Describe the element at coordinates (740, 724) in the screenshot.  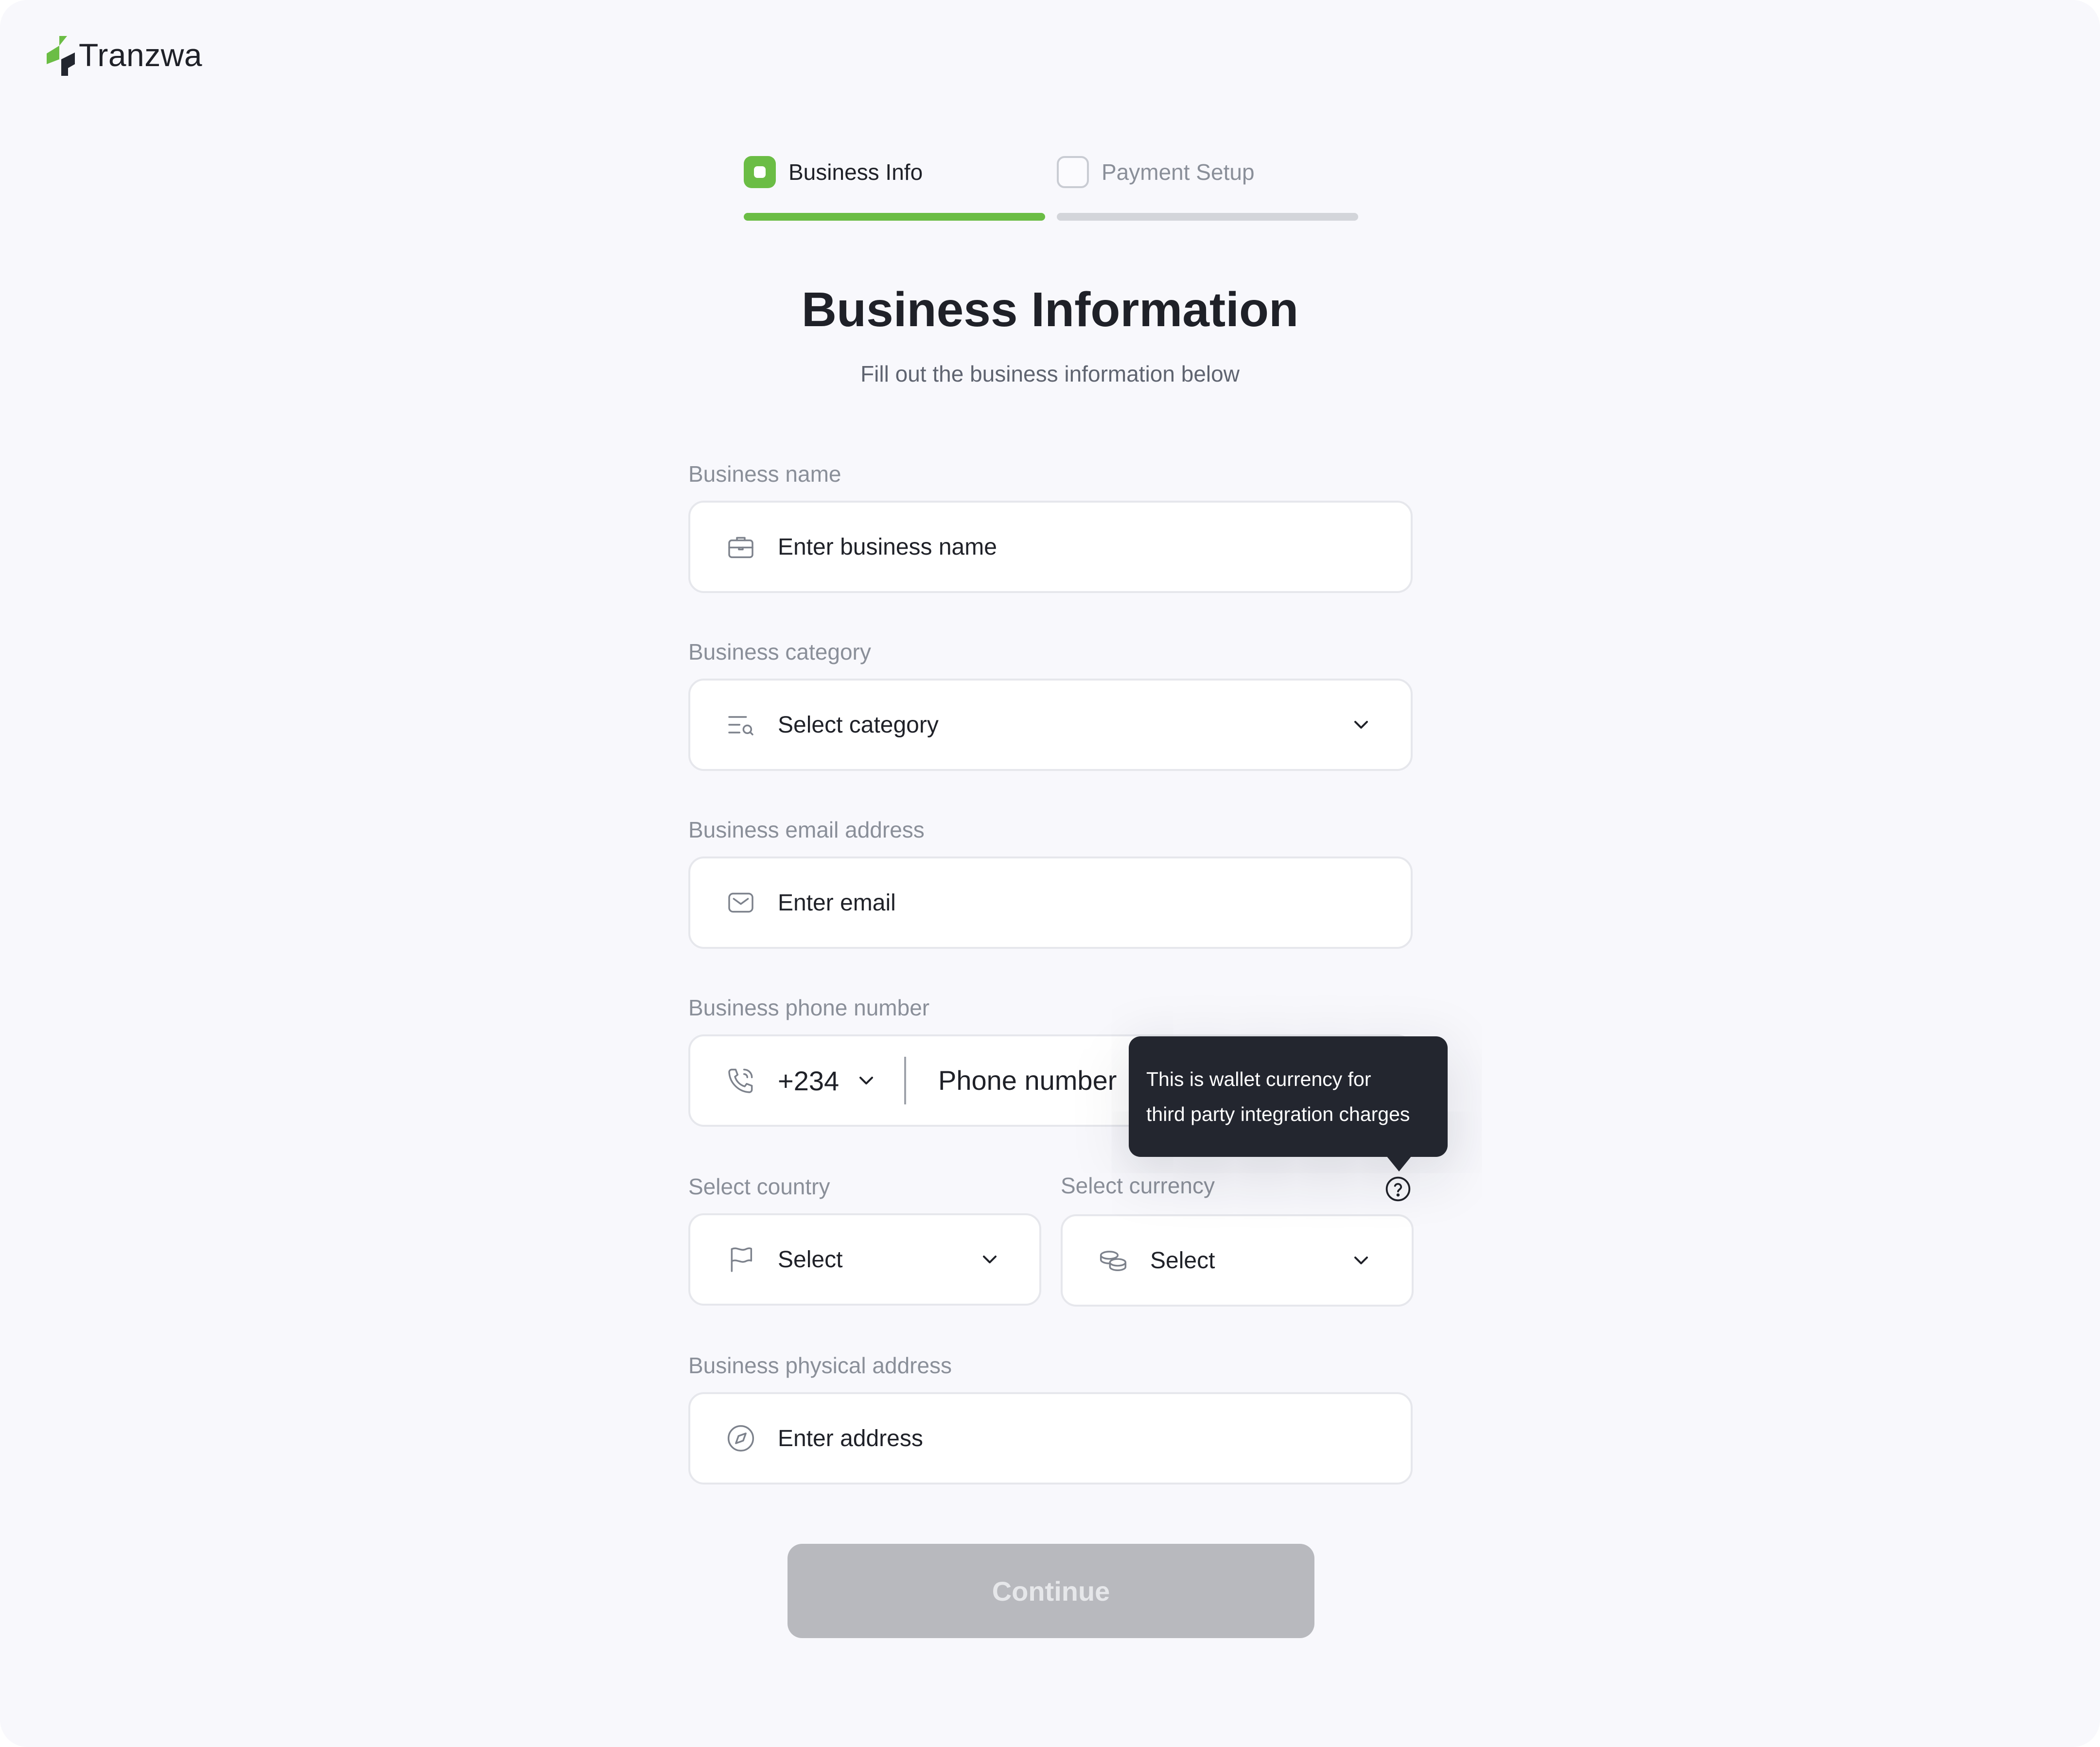
I see `list-search-icon` at that location.